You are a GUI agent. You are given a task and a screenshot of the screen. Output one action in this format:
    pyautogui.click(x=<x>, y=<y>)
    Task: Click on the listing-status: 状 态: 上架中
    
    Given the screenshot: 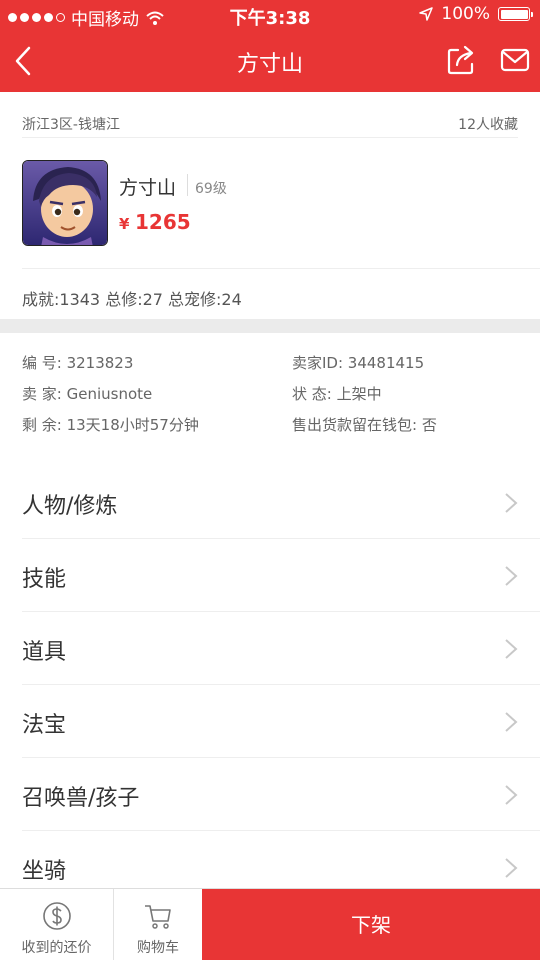 What is the action you would take?
    pyautogui.click(x=337, y=394)
    